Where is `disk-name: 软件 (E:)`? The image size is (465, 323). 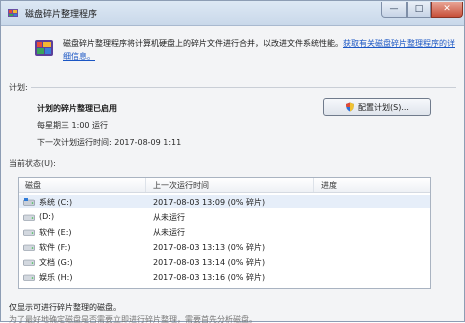
disk-name: 软件 (E:) is located at coordinates (55, 232).